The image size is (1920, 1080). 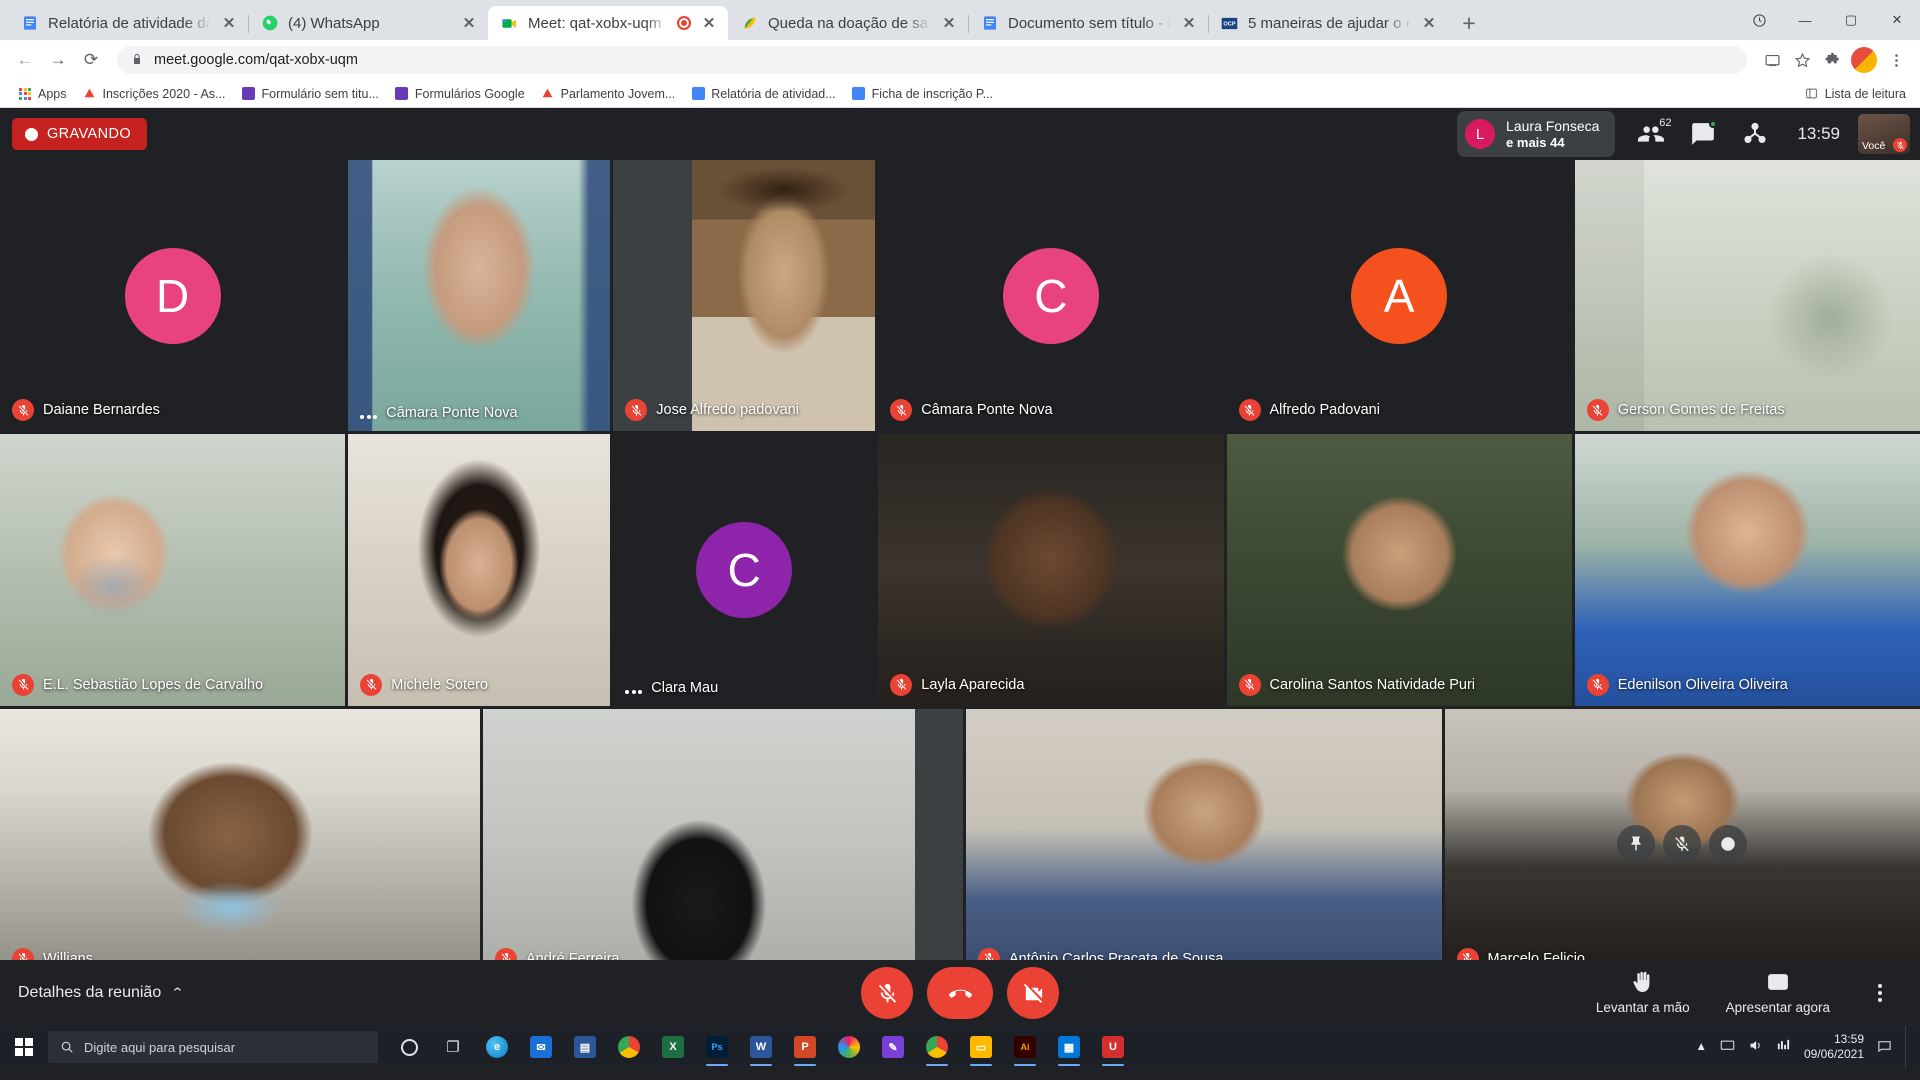 I want to click on forward-button: →, so click(x=58, y=60).